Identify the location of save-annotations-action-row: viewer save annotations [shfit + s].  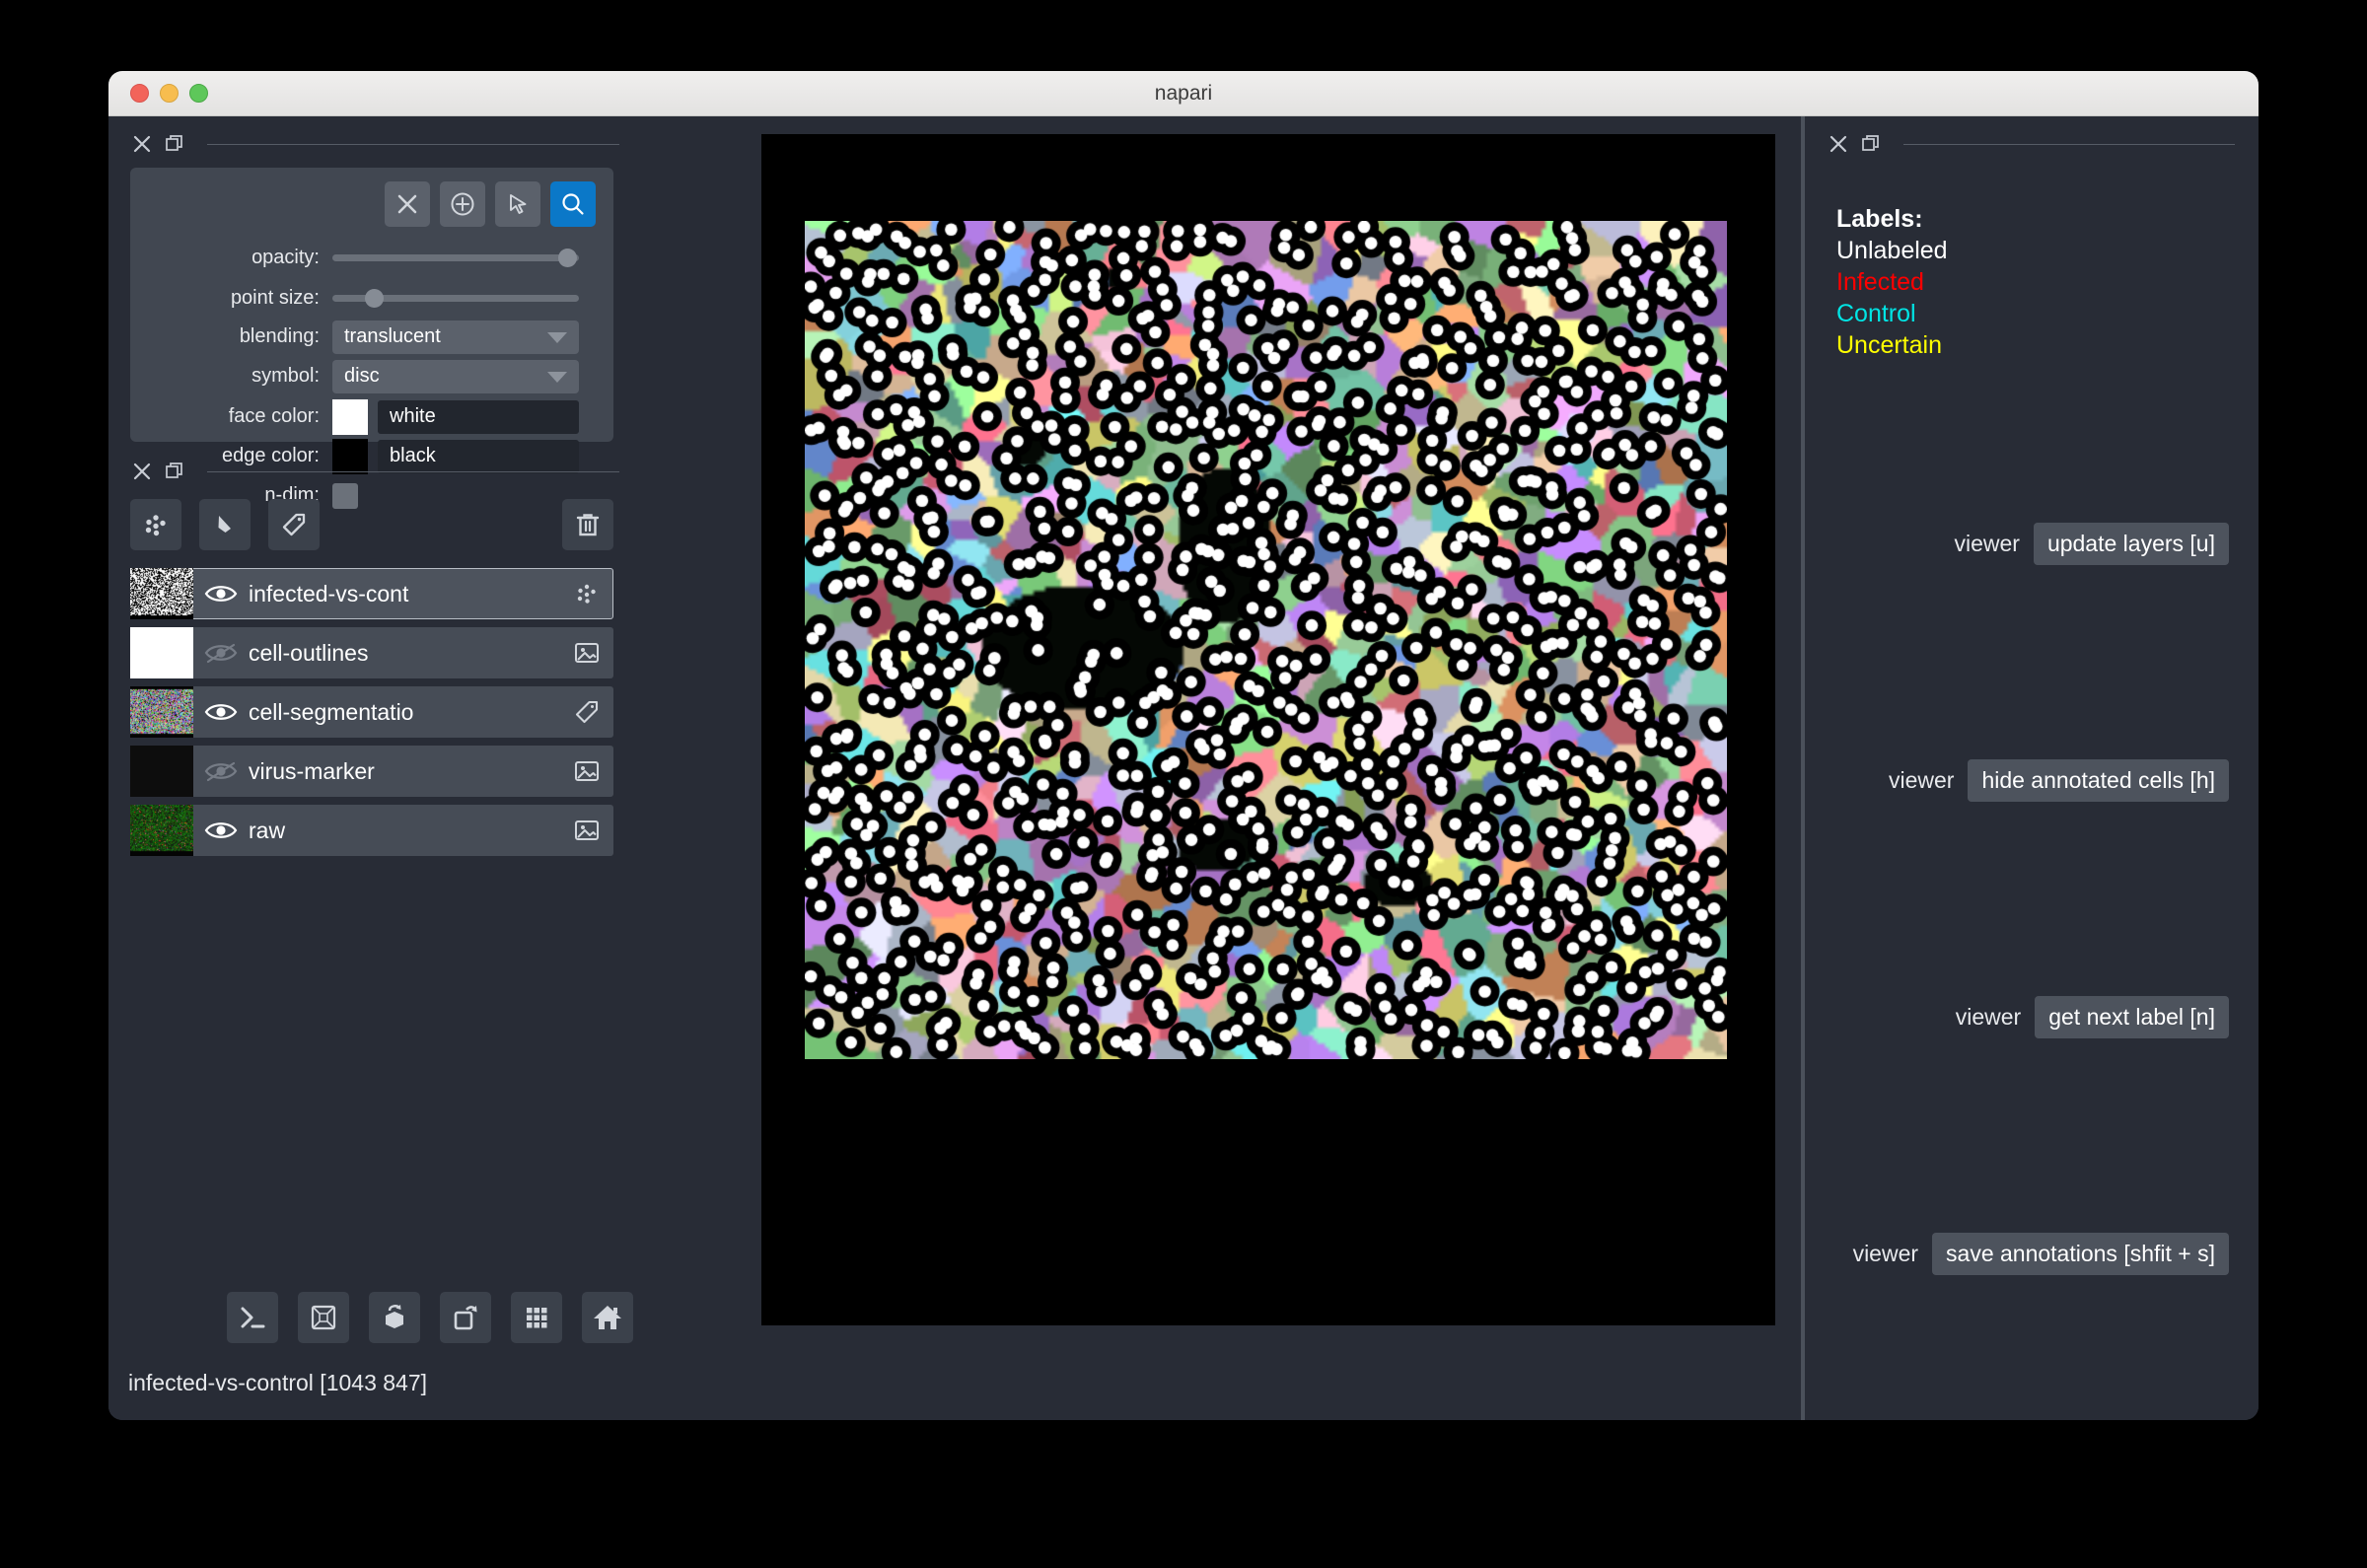
(2041, 1254).